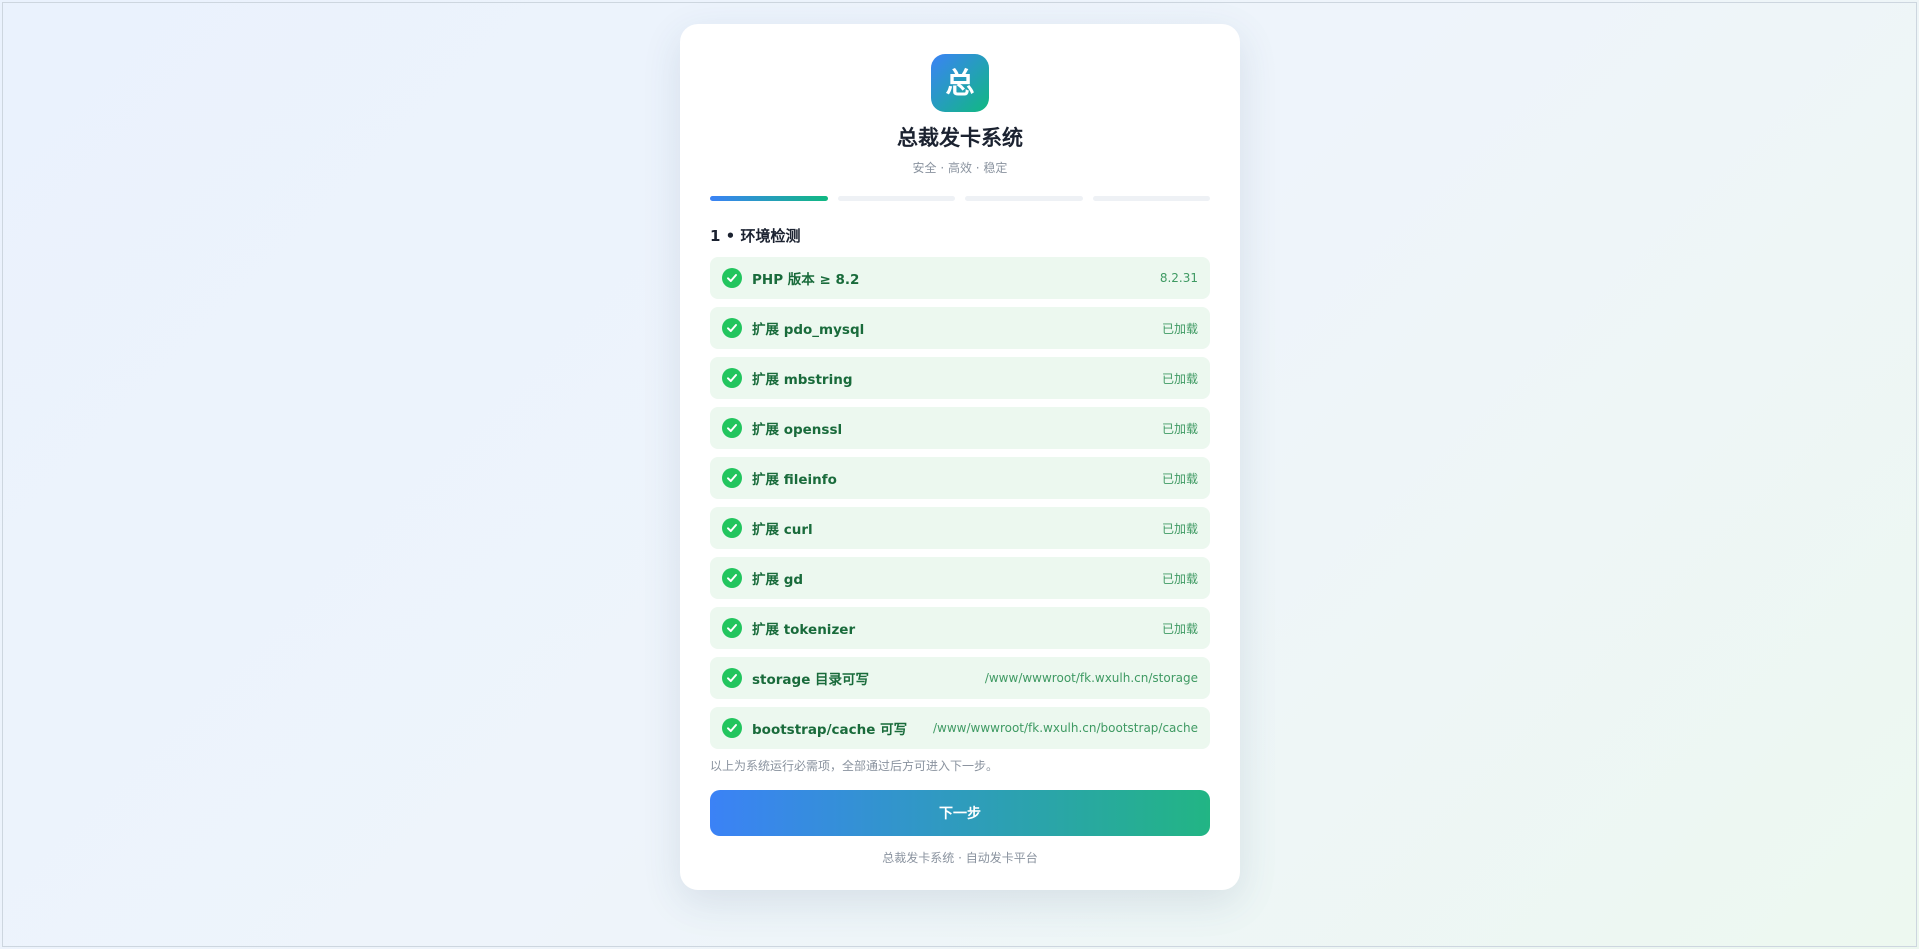 This screenshot has height=949, width=1919. Describe the element at coordinates (960, 428) in the screenshot. I see `check-row: 扩展 openssl 已加载` at that location.